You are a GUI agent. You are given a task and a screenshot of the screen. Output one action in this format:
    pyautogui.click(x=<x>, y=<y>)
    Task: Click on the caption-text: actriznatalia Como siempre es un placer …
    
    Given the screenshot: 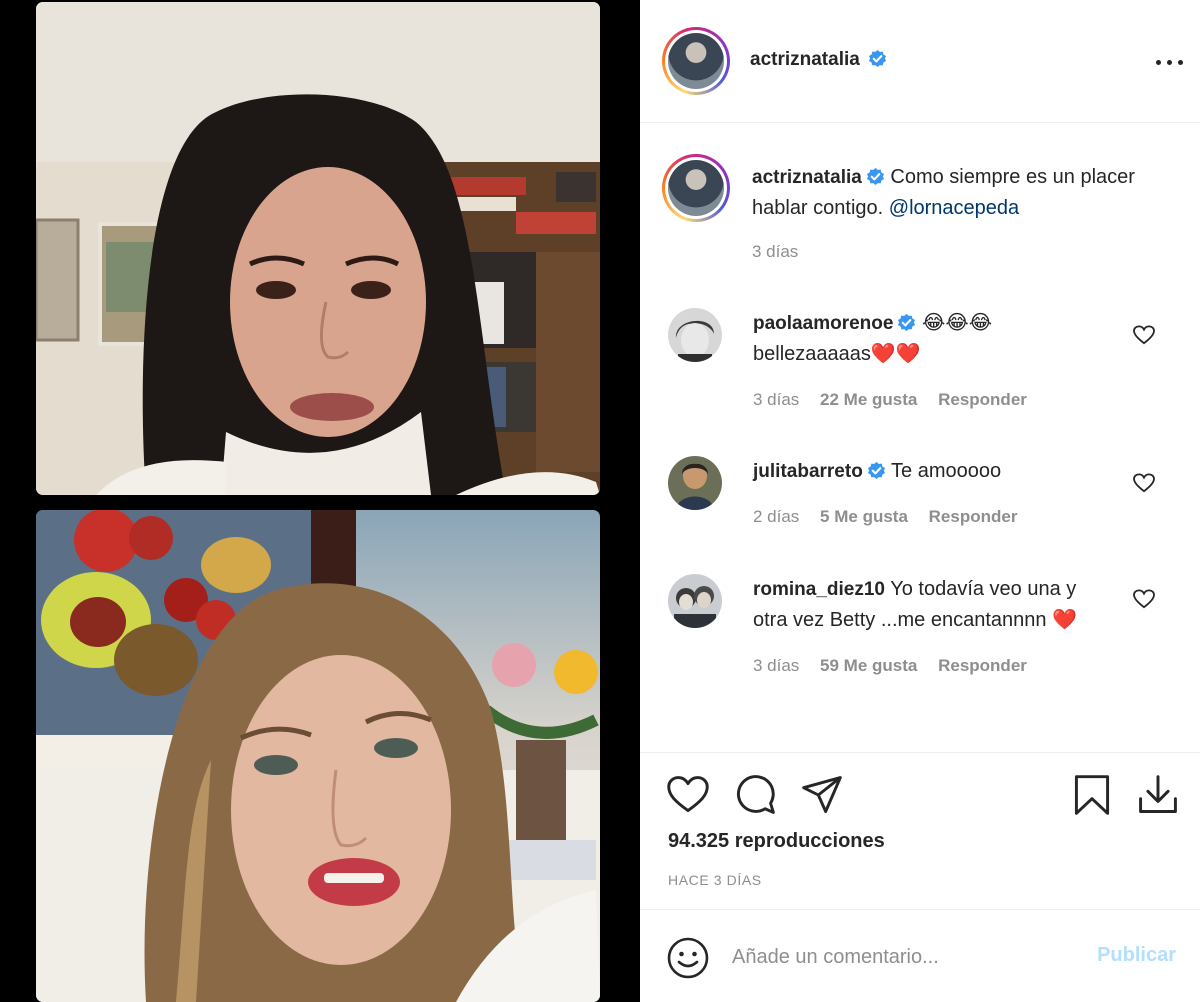 What is the action you would take?
    pyautogui.click(x=957, y=193)
    